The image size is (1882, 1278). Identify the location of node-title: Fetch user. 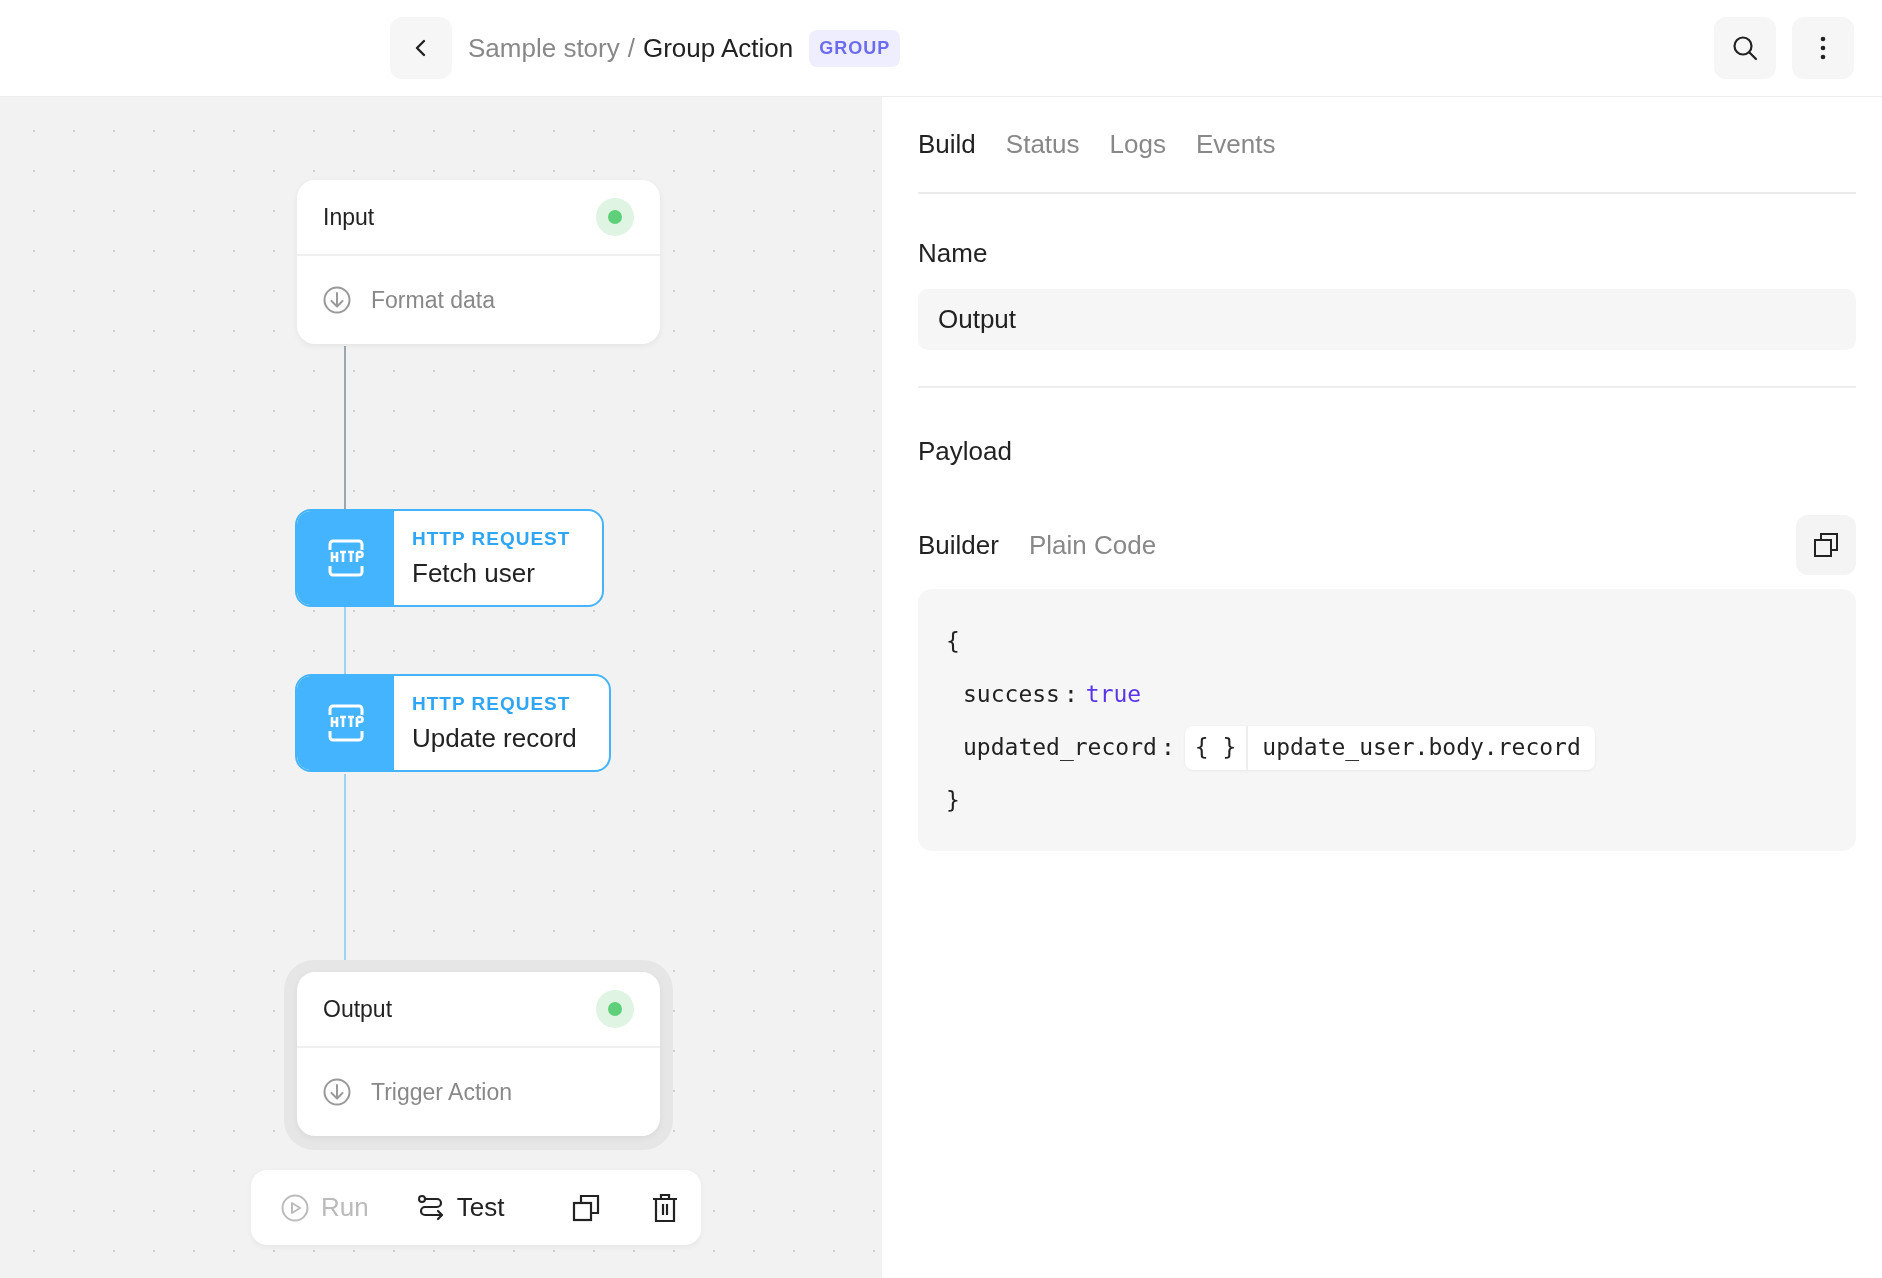
(474, 573).